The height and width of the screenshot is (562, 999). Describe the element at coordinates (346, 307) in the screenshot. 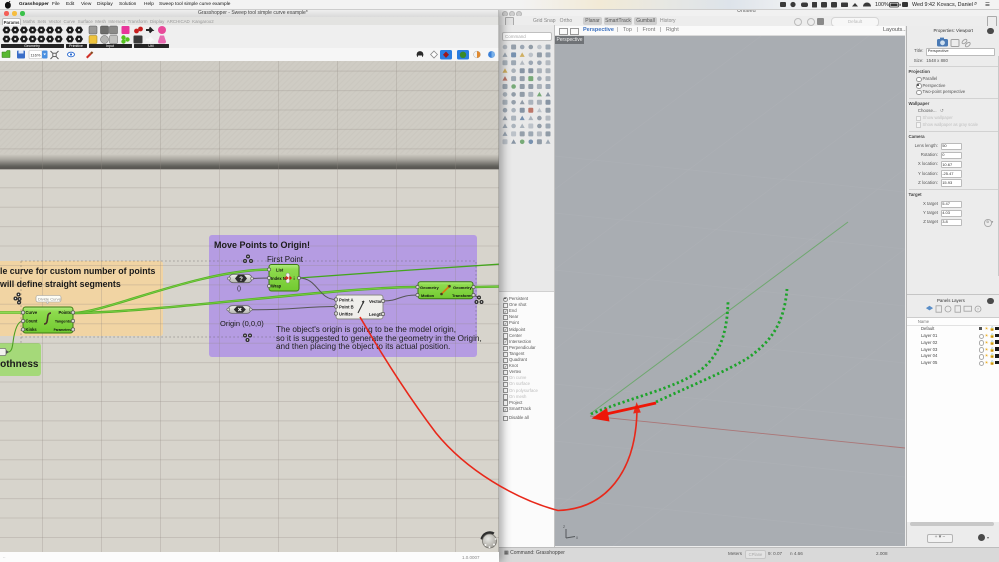

I see `svg-text: Point B` at that location.